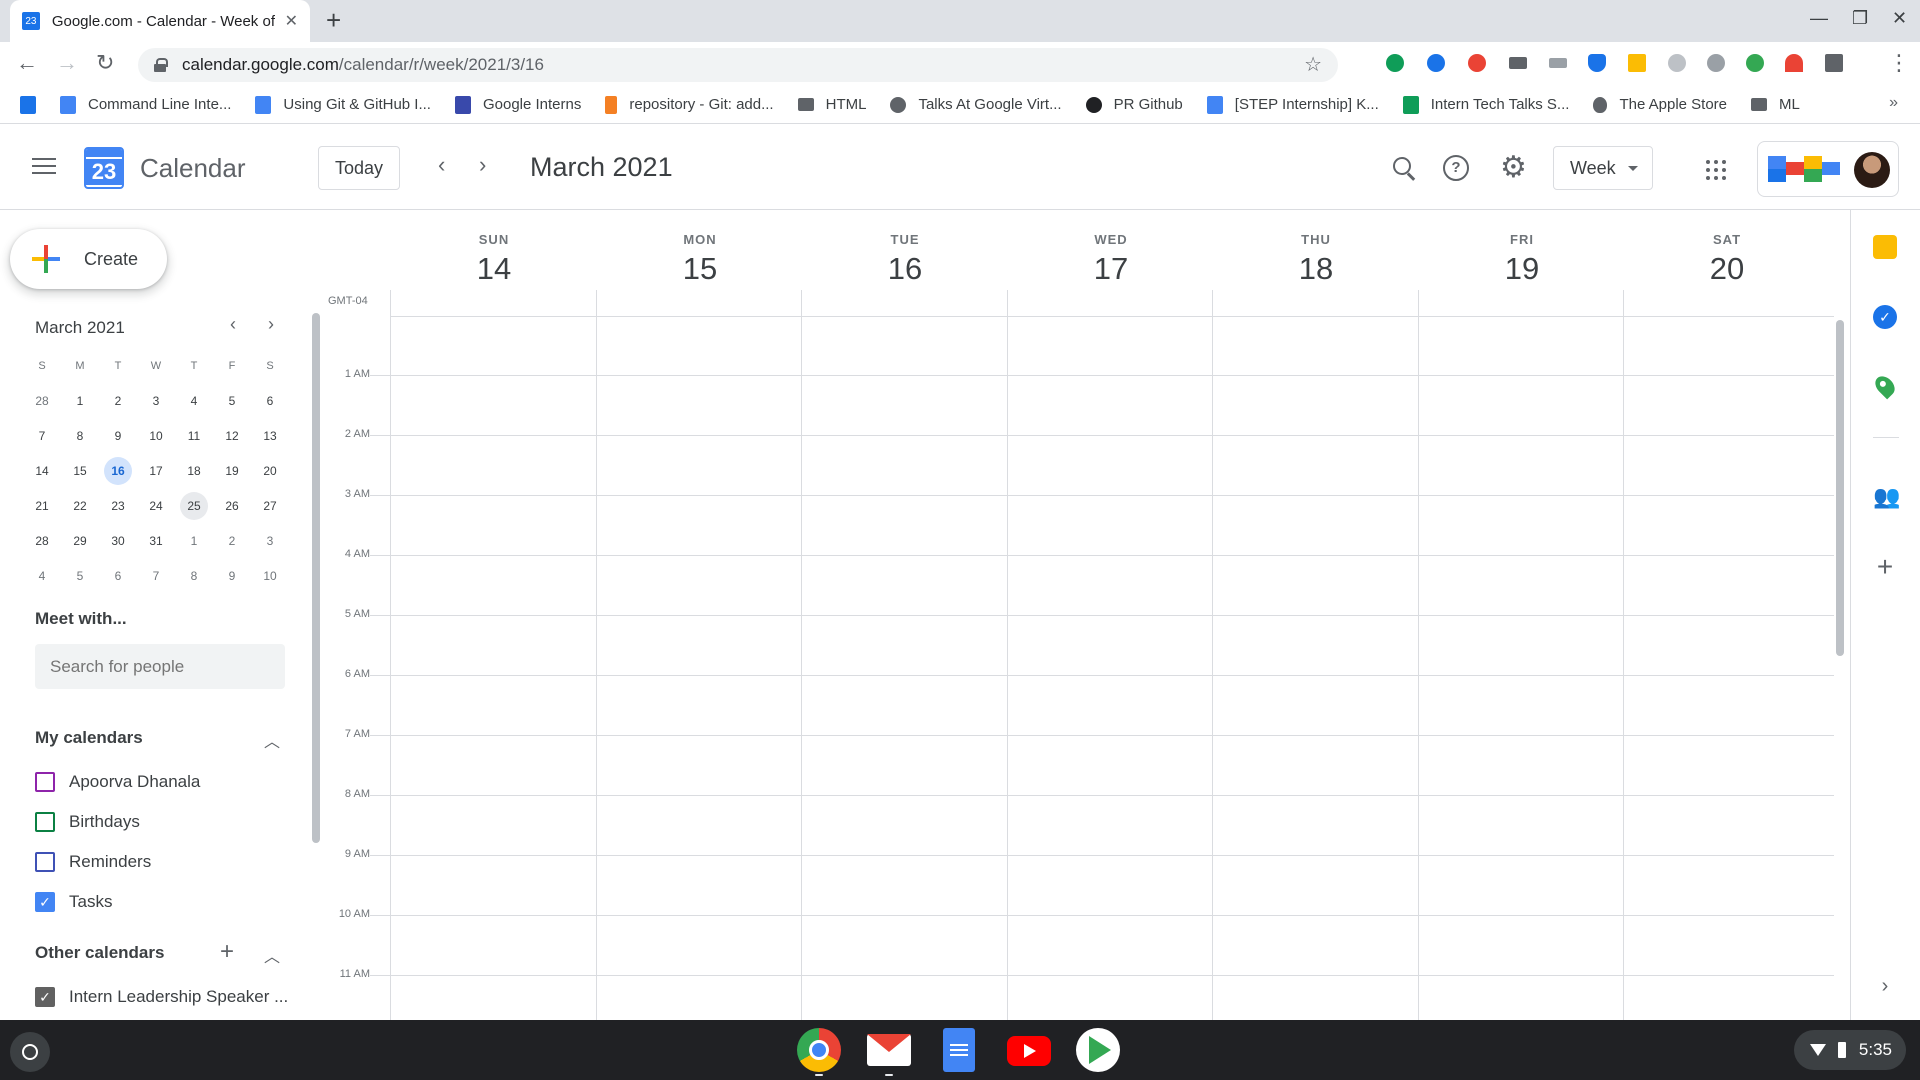 Image resolution: width=1920 pixels, height=1080 pixels. I want to click on other-calendars-title: Other calendars, so click(99, 953).